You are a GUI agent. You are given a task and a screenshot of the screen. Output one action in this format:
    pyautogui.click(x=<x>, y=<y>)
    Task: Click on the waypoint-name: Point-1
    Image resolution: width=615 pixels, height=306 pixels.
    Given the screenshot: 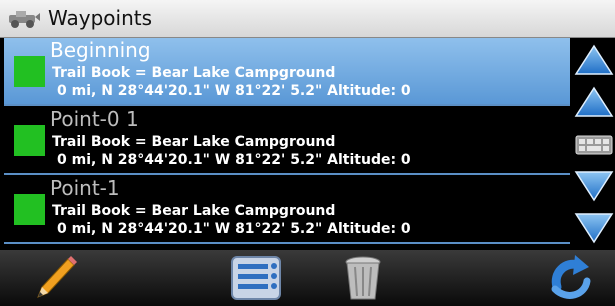 What is the action you would take?
    pyautogui.click(x=85, y=188)
    